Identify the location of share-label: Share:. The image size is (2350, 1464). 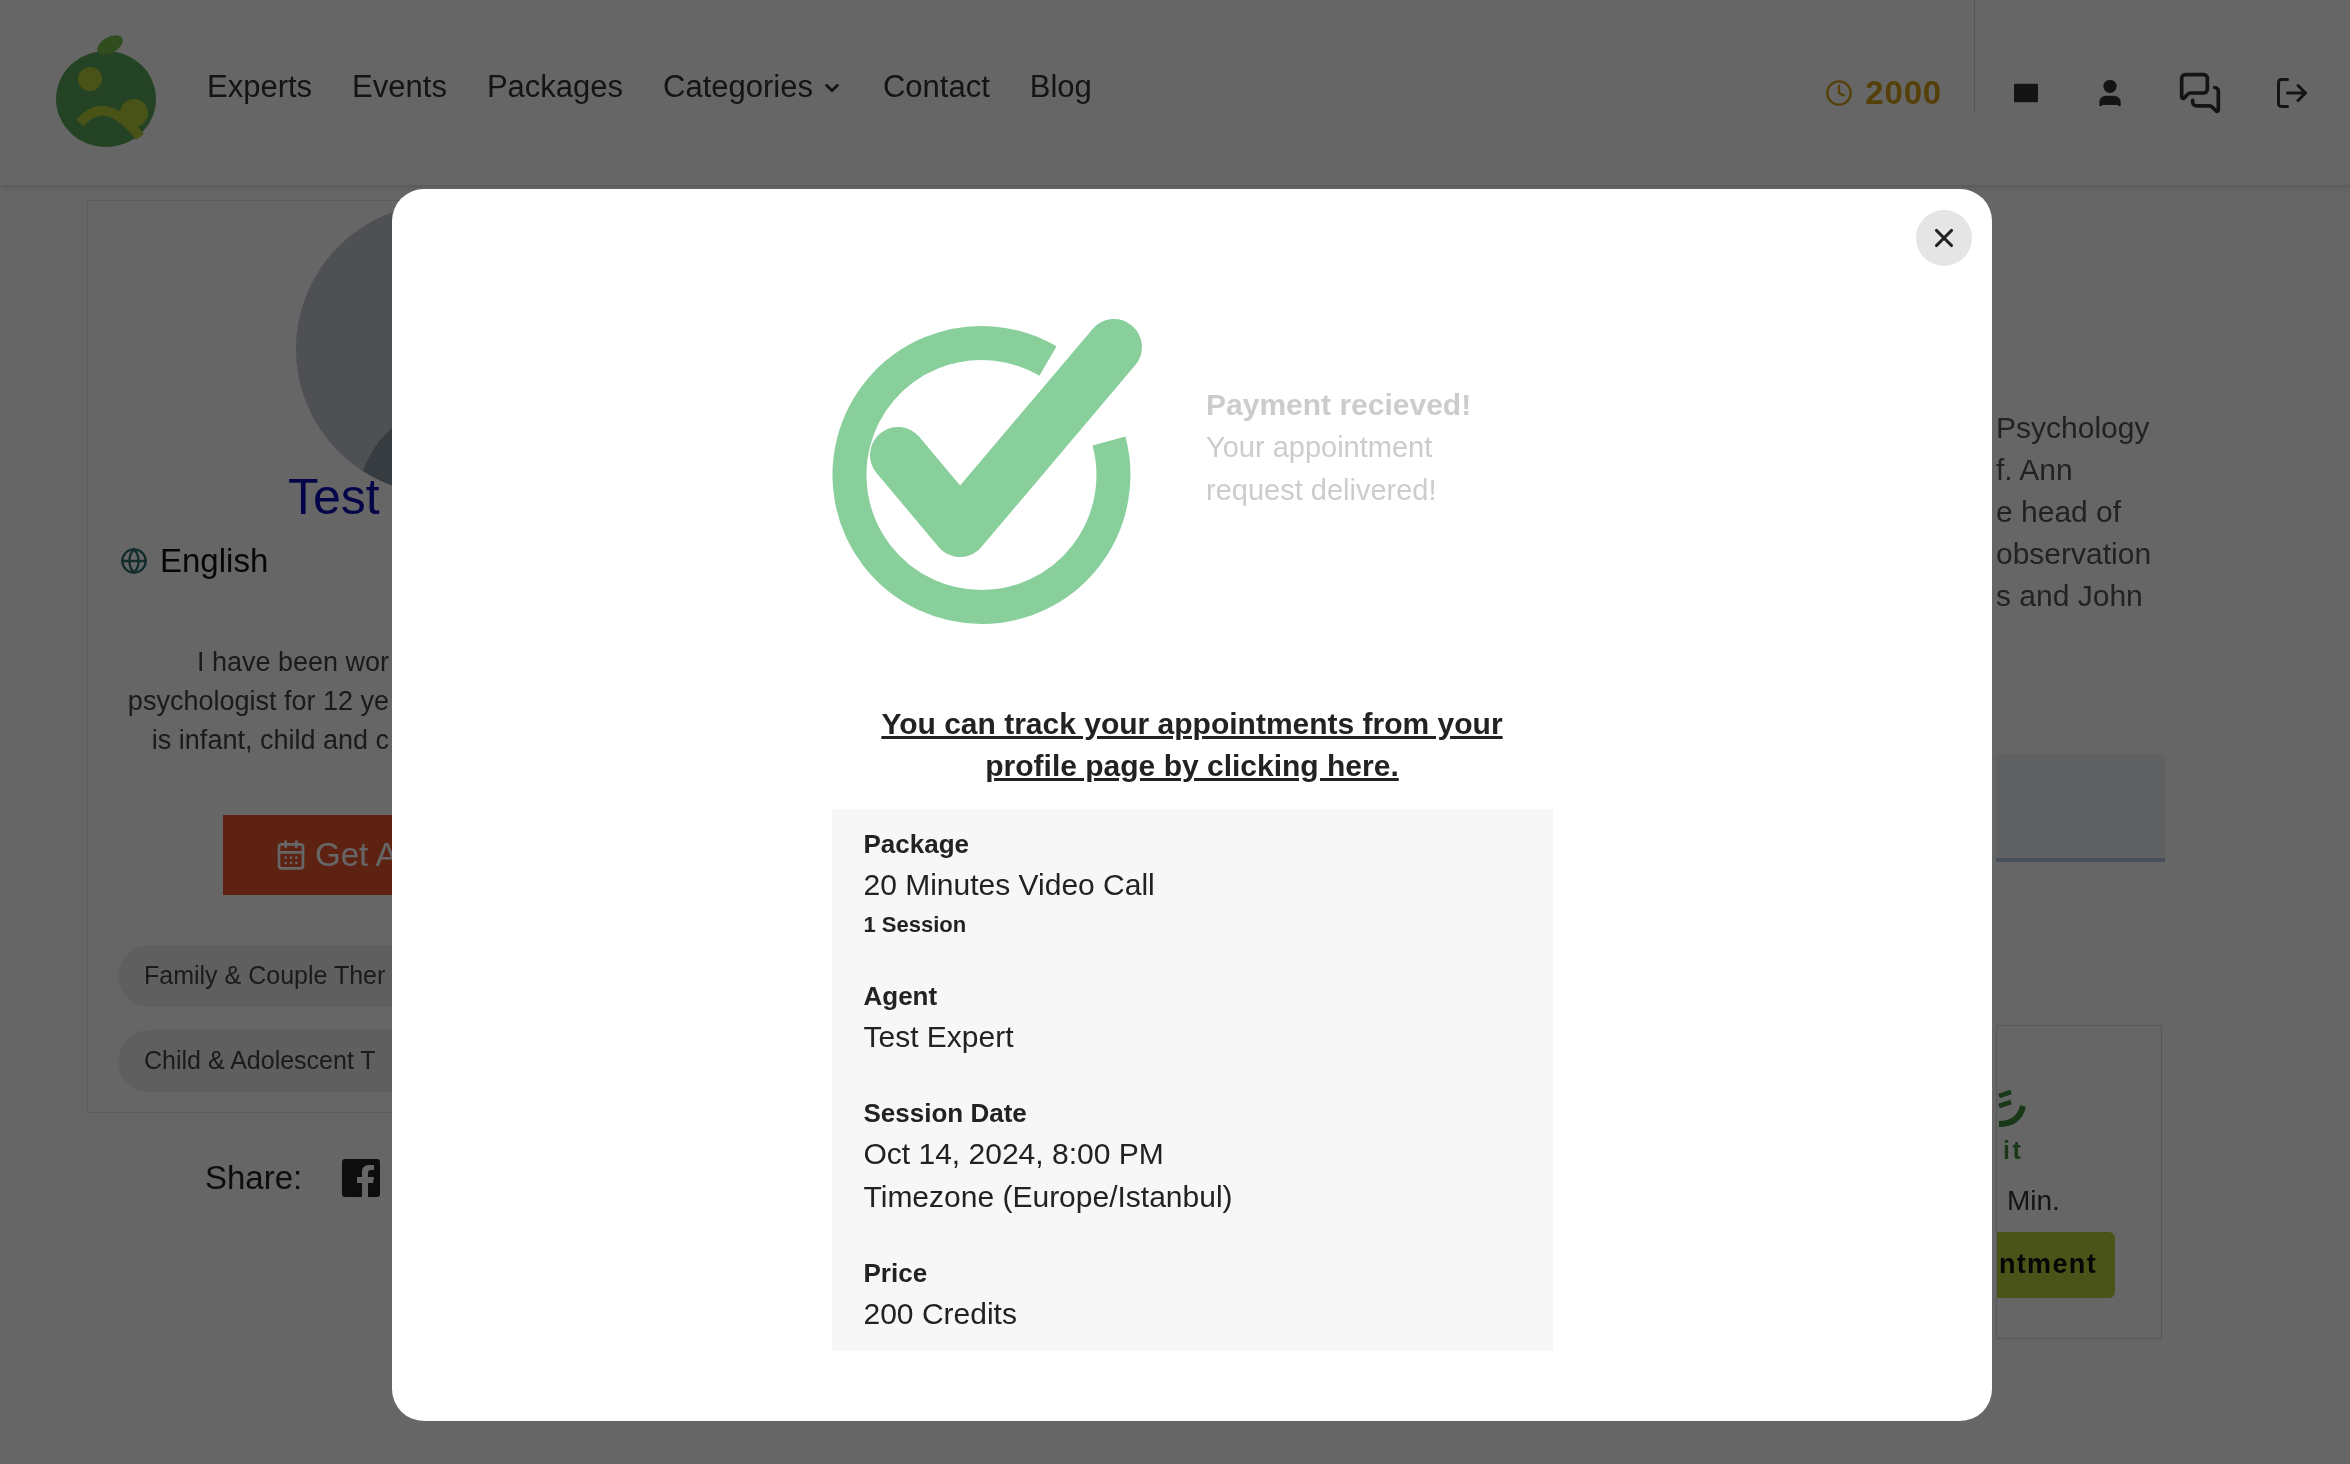
(254, 1178).